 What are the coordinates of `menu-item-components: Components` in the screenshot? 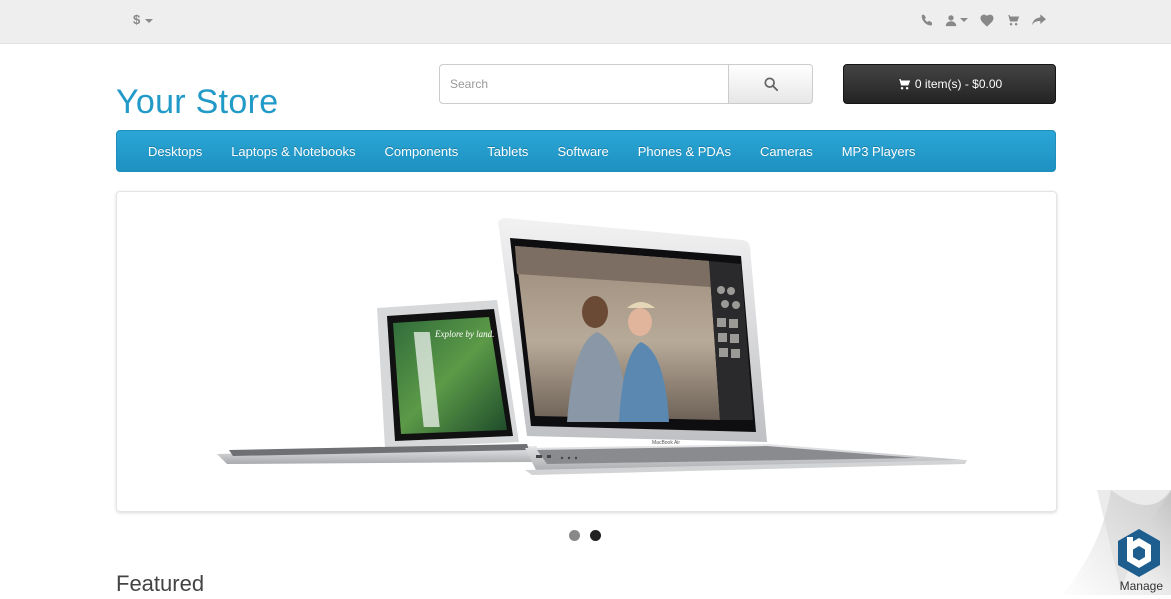 It's located at (421, 151).